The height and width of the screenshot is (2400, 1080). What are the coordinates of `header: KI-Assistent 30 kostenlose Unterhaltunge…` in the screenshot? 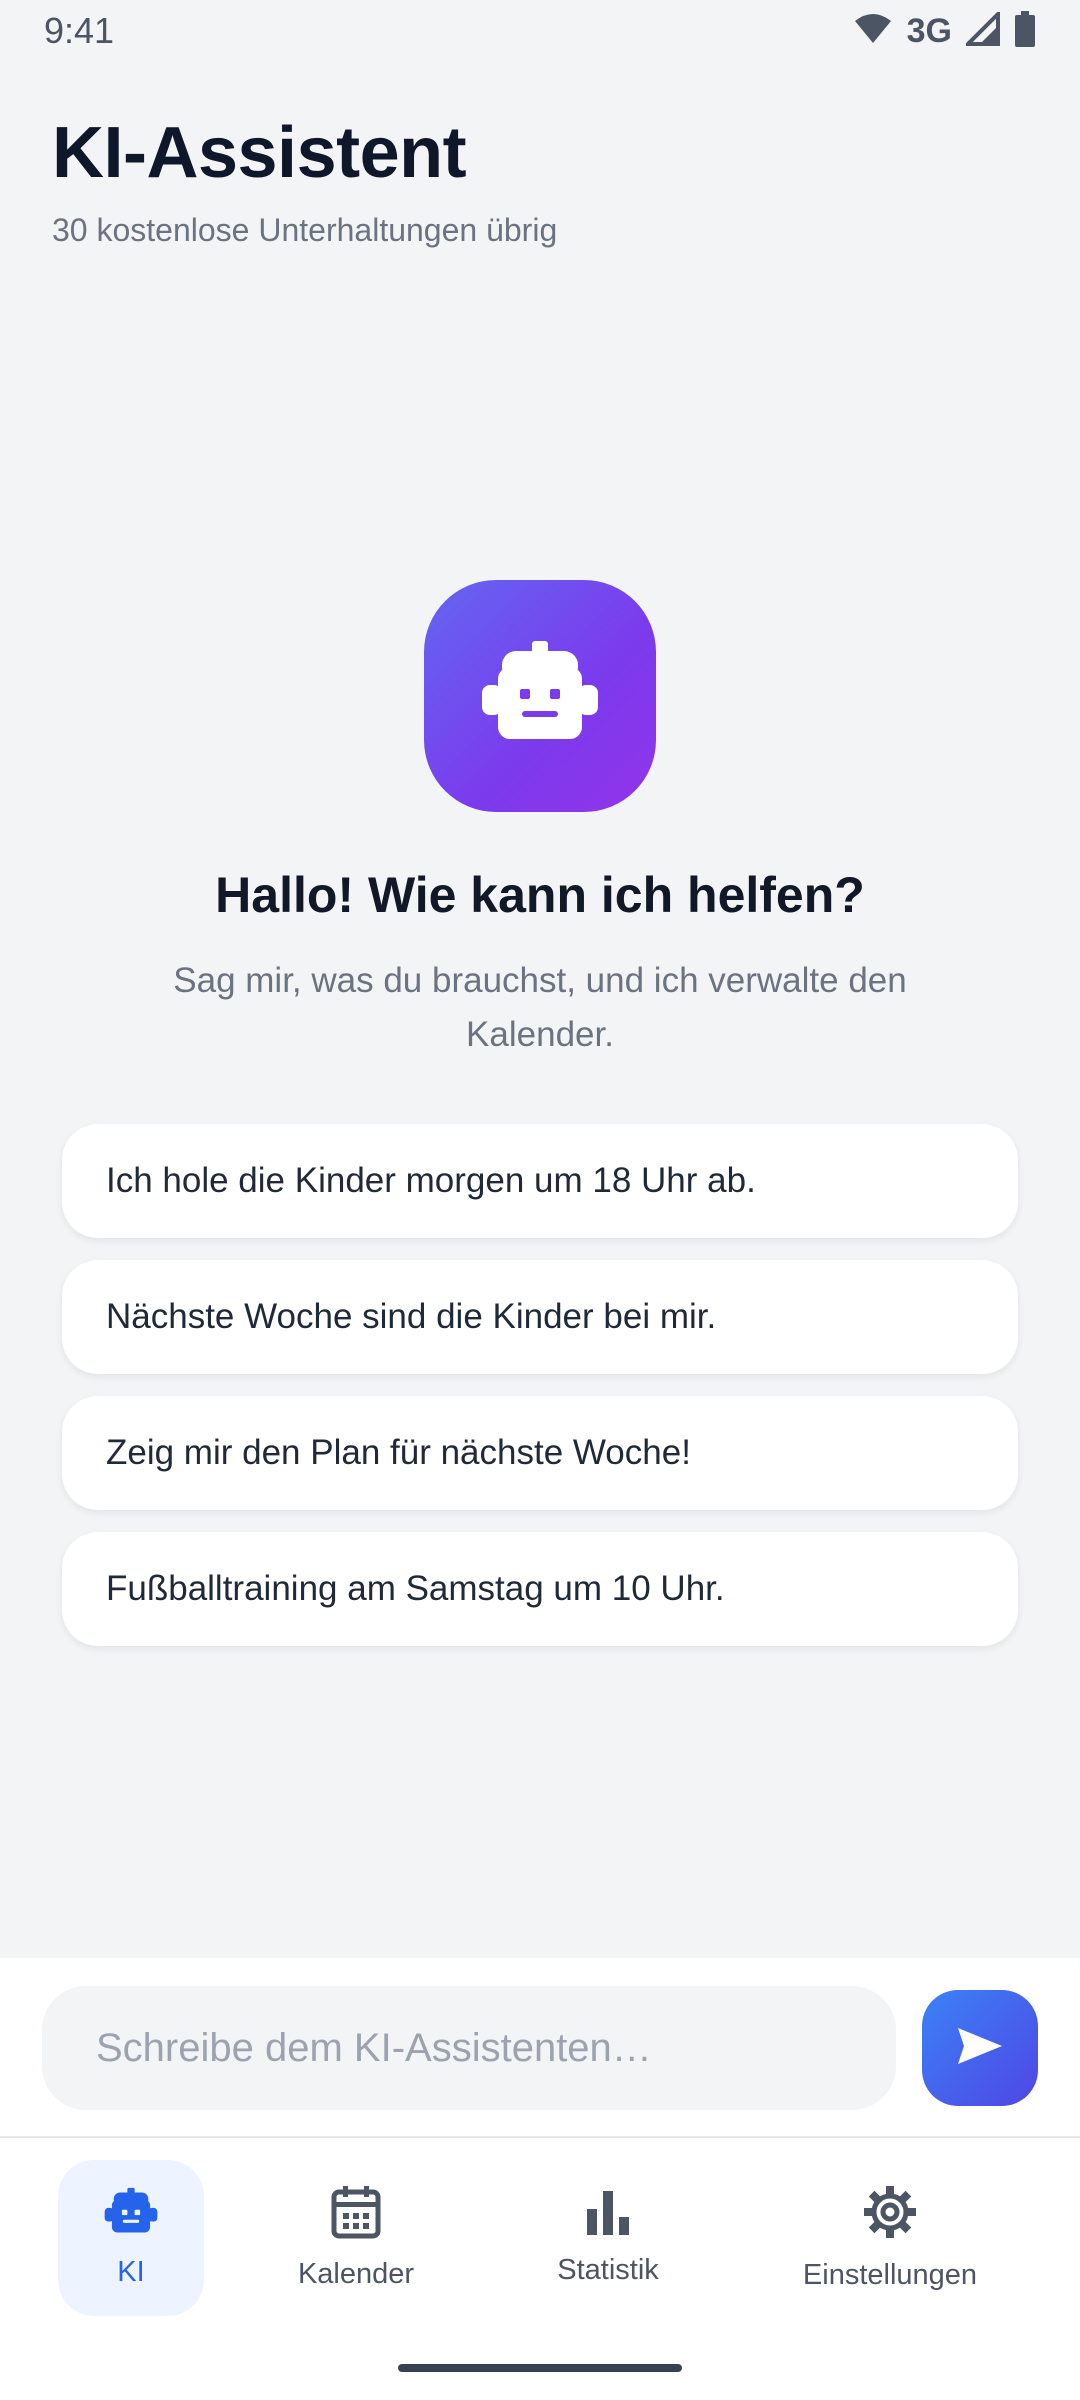 It's located at (304, 180).